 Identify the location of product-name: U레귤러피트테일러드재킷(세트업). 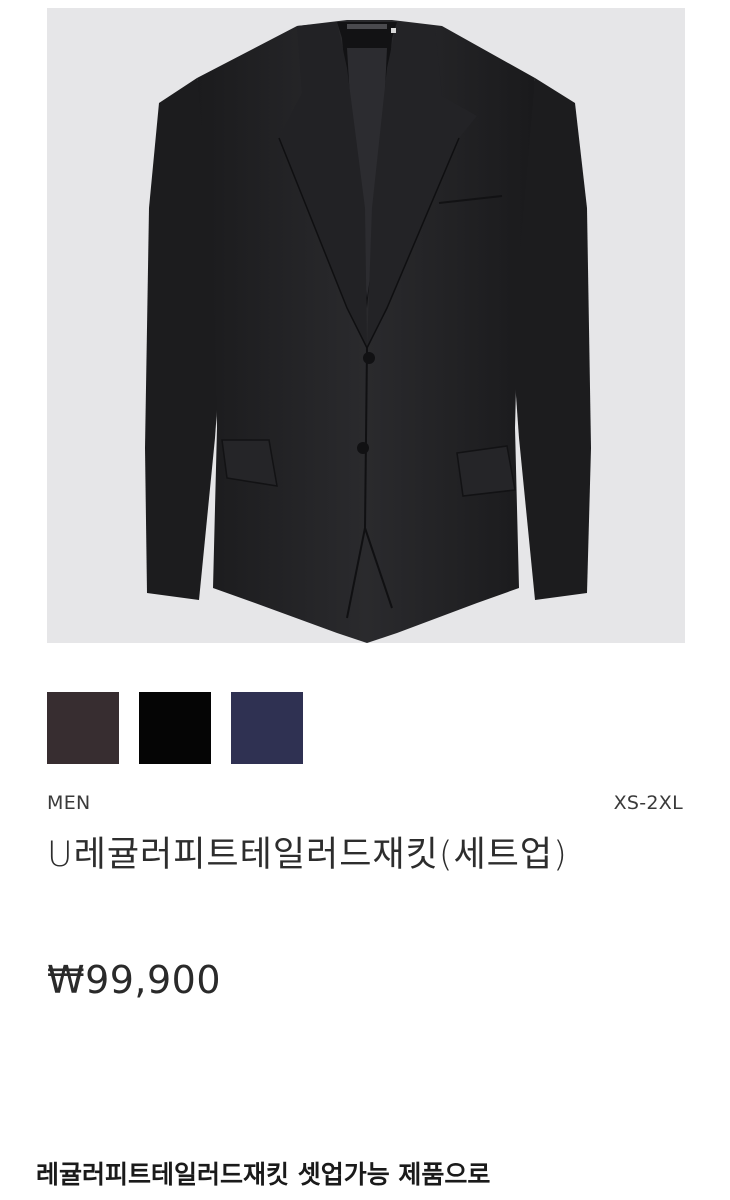
(362, 855).